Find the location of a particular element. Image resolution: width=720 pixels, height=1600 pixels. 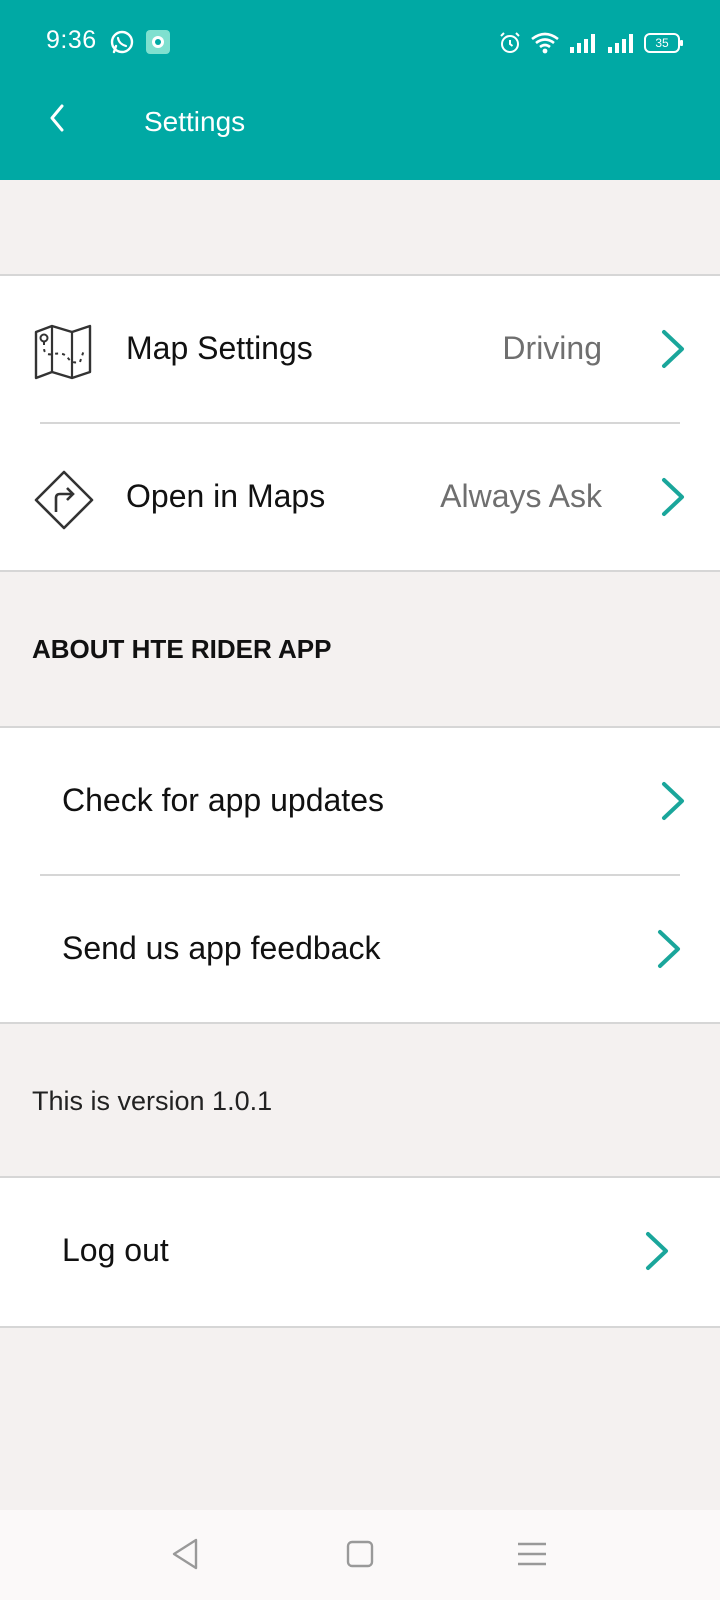

logout-section: Log out is located at coordinates (360, 1252).